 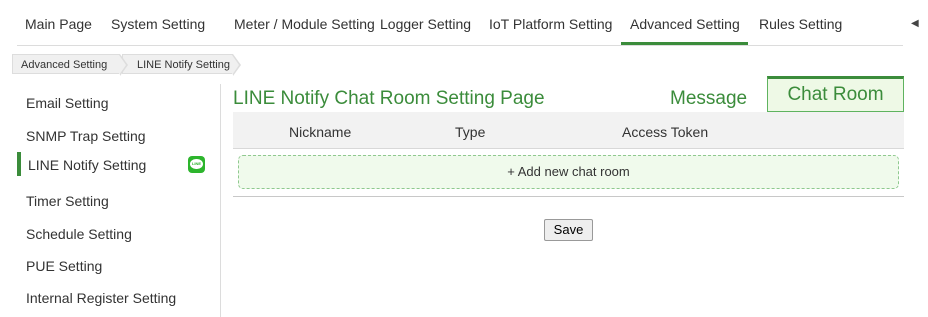 I want to click on tab-message: Message, so click(x=708, y=99).